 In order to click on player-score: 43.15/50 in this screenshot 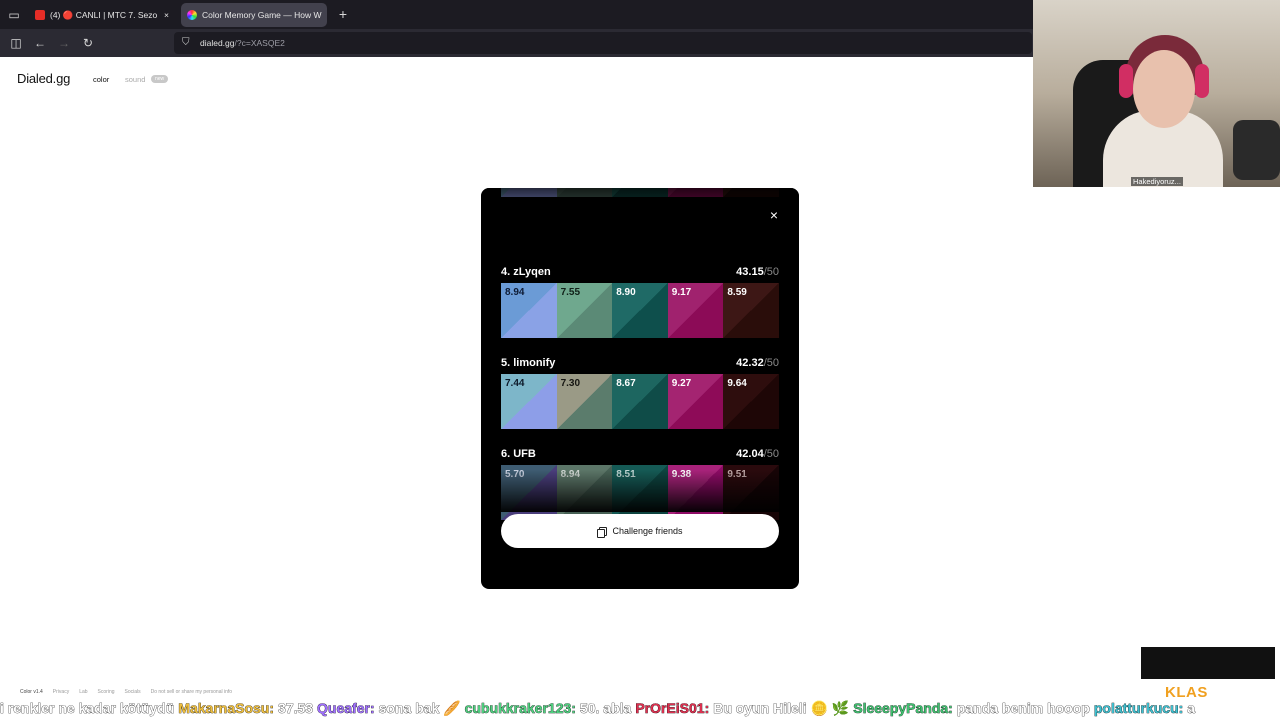, I will do `click(757, 272)`.